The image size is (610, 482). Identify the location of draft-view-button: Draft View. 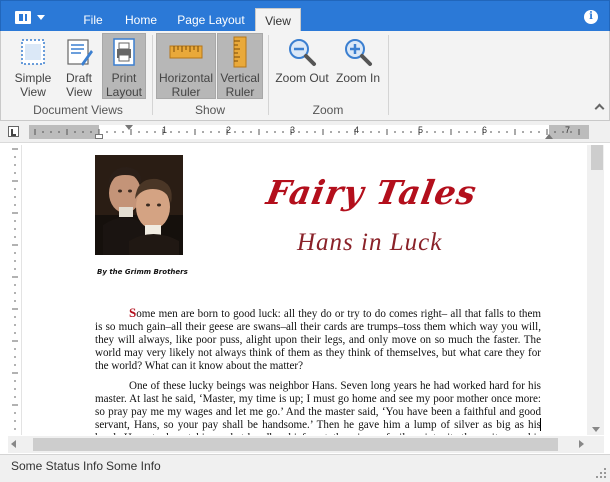
(79, 66).